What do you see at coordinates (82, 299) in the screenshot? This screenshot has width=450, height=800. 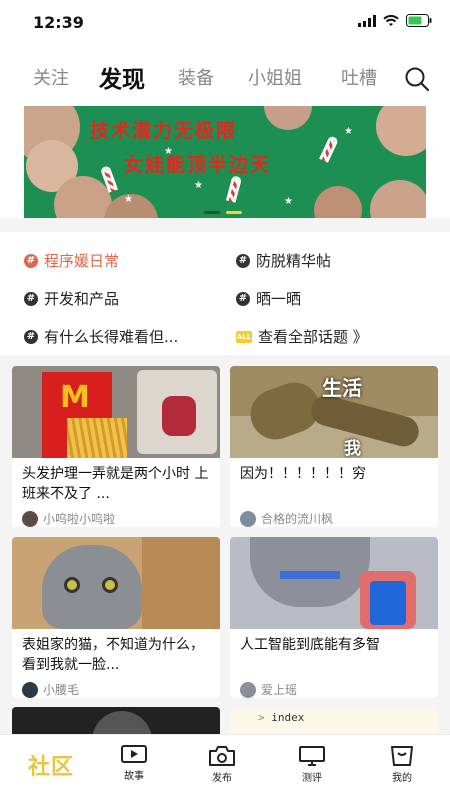 I see `topic-label: 开发和产品` at bounding box center [82, 299].